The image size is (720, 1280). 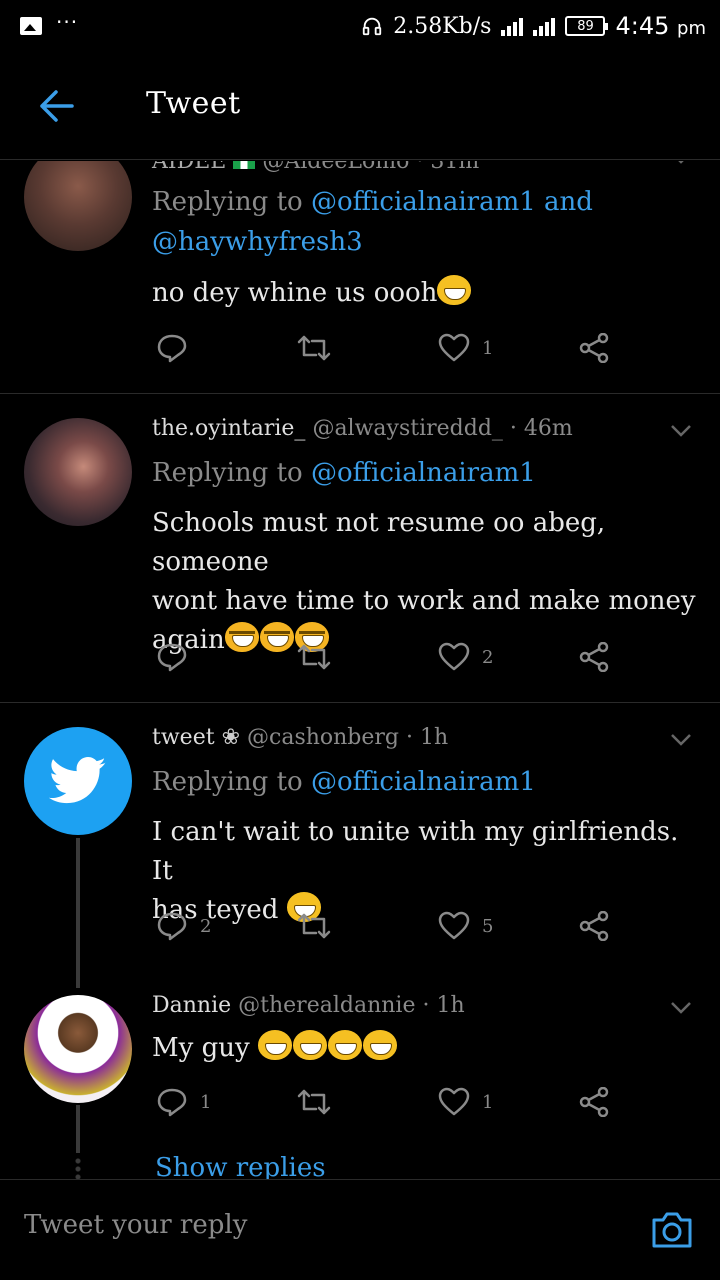 What do you see at coordinates (544, 26) in the screenshot?
I see `signal-sim2-icon` at bounding box center [544, 26].